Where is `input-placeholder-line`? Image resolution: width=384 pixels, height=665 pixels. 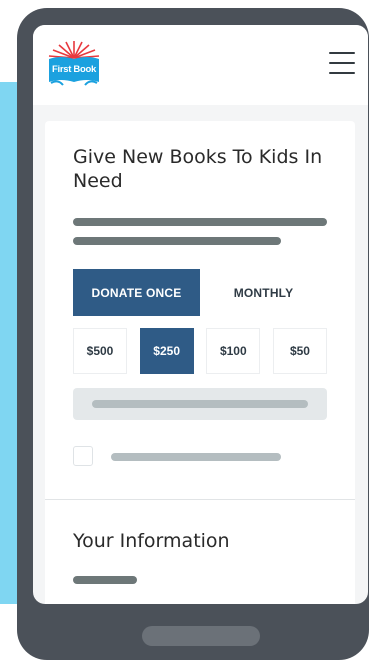
input-placeholder-line is located at coordinates (200, 404).